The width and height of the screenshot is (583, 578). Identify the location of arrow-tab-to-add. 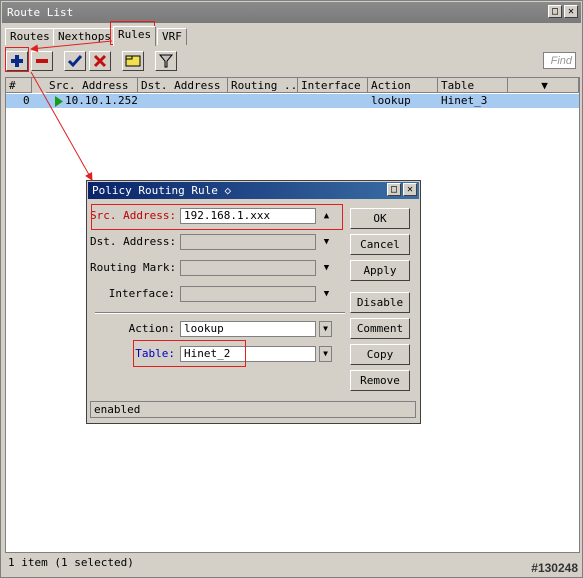
(71, 46).